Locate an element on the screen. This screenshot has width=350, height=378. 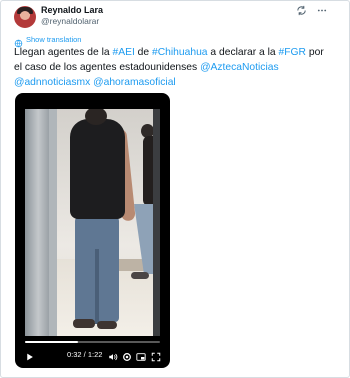
video-door-edge is located at coordinates (53, 222).